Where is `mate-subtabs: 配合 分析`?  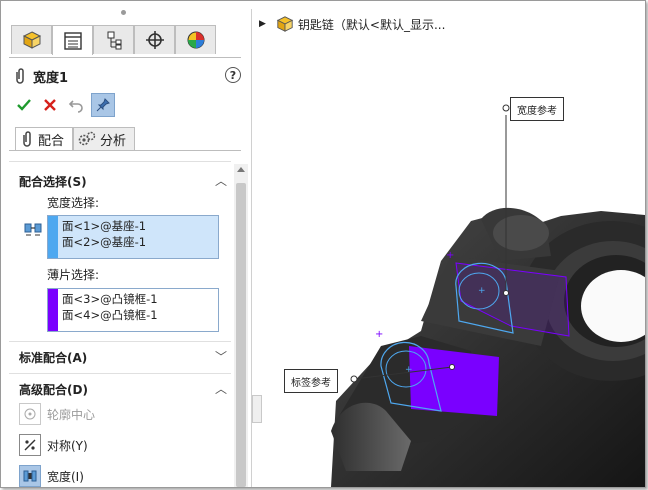
mate-subtabs: 配合 分析 is located at coordinates (75, 138).